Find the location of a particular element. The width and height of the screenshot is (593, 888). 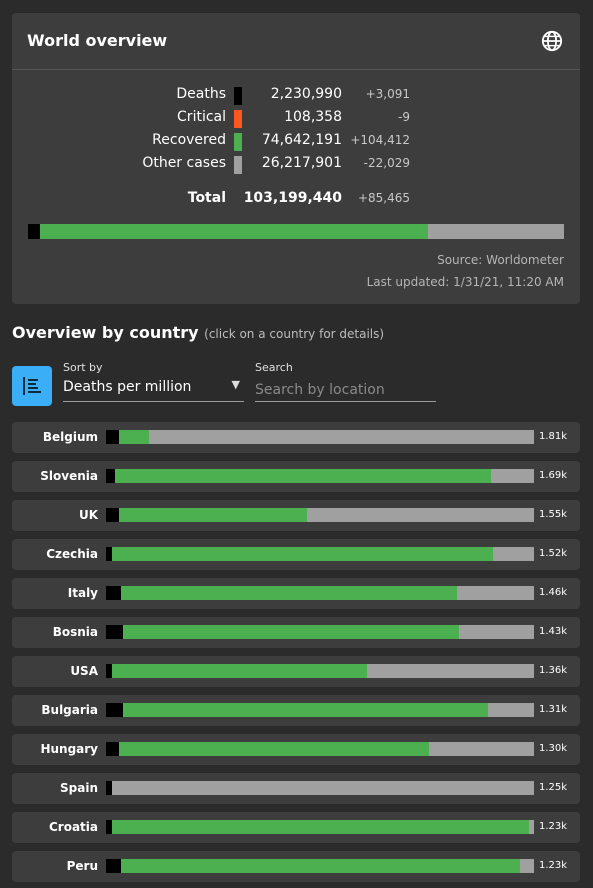

sort-button is located at coordinates (32, 386).